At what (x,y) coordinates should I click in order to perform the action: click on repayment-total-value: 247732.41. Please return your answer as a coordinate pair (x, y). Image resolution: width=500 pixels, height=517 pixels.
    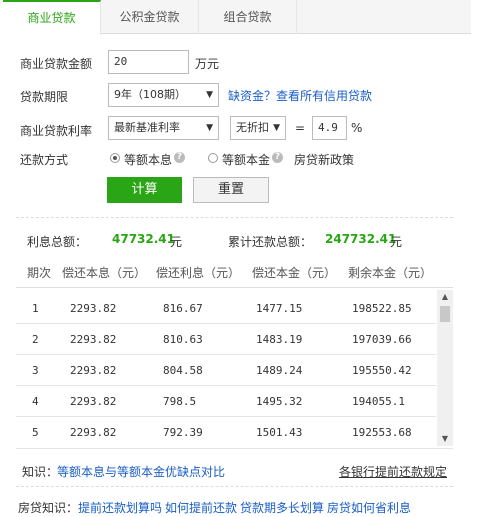
    Looking at the image, I should click on (361, 239).